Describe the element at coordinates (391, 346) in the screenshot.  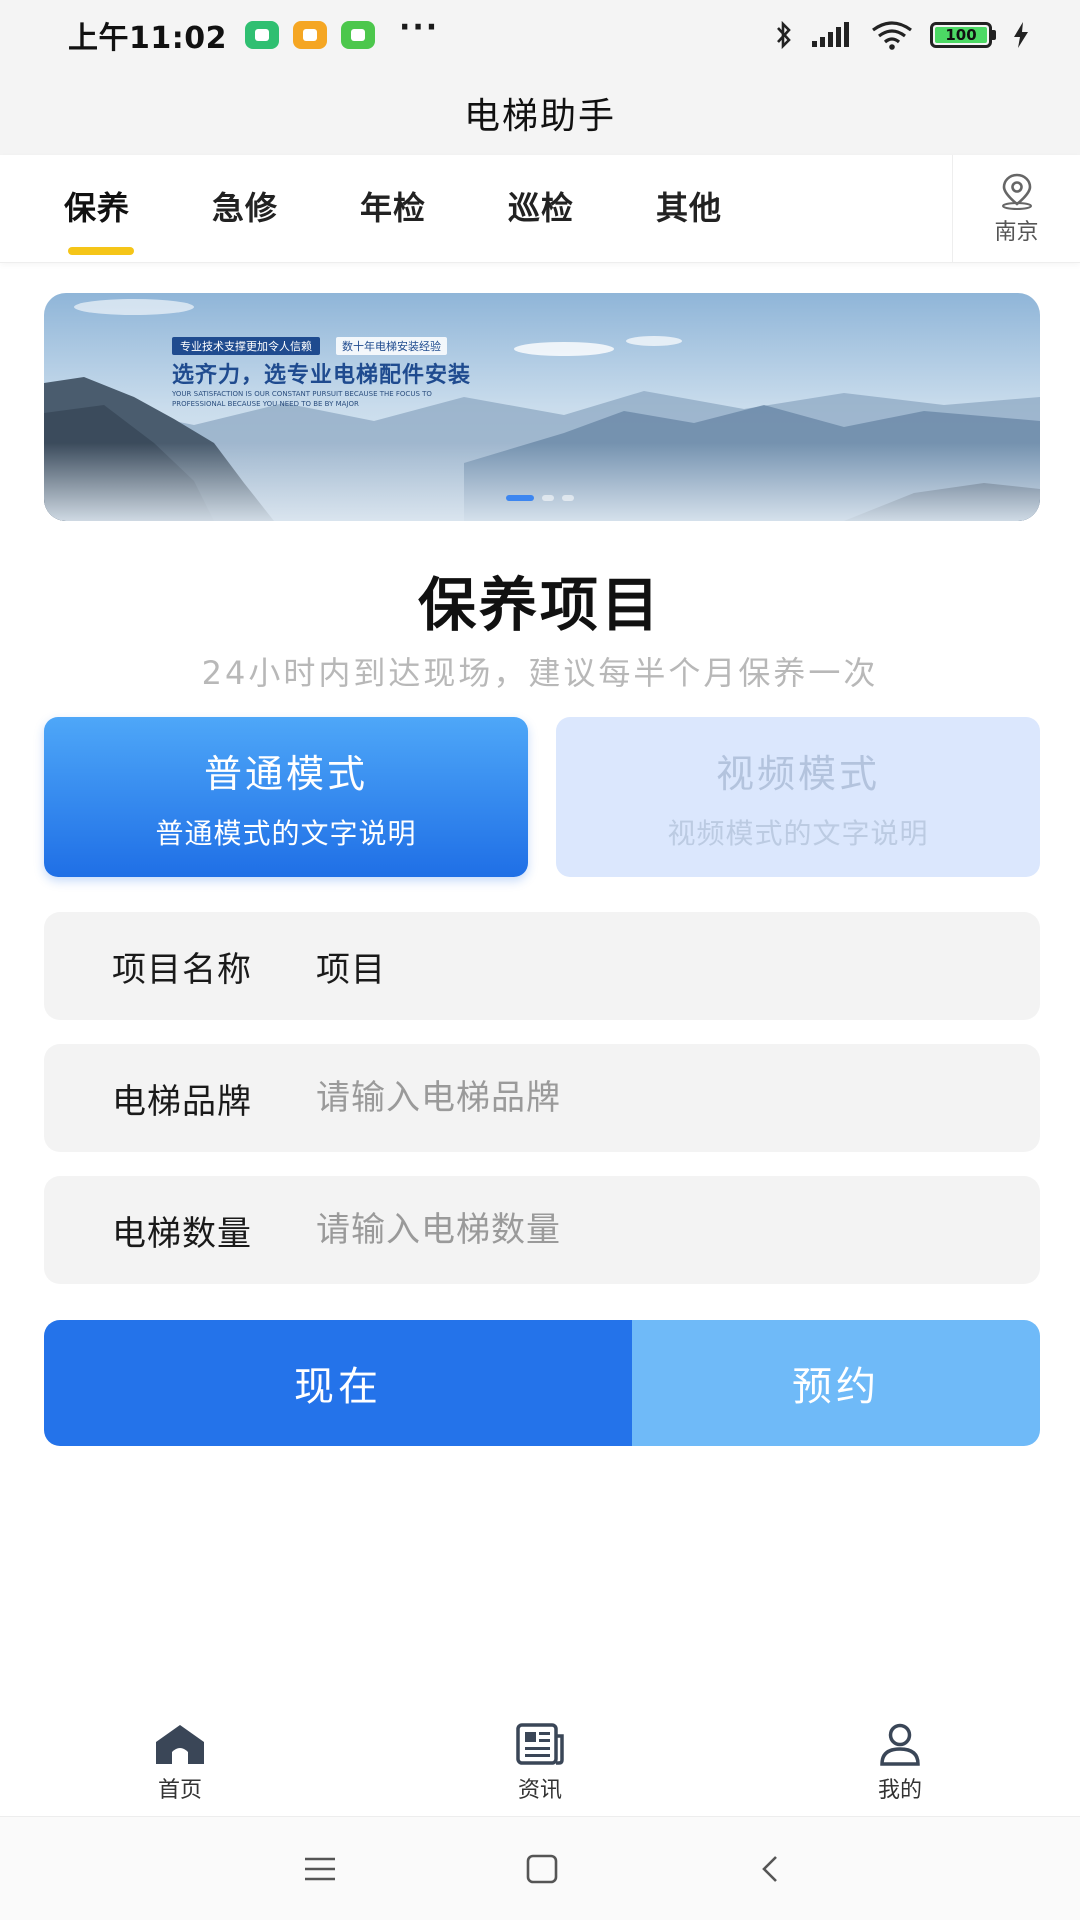
I see `banner-tag-secondary: 数十年电梯安装经验` at that location.